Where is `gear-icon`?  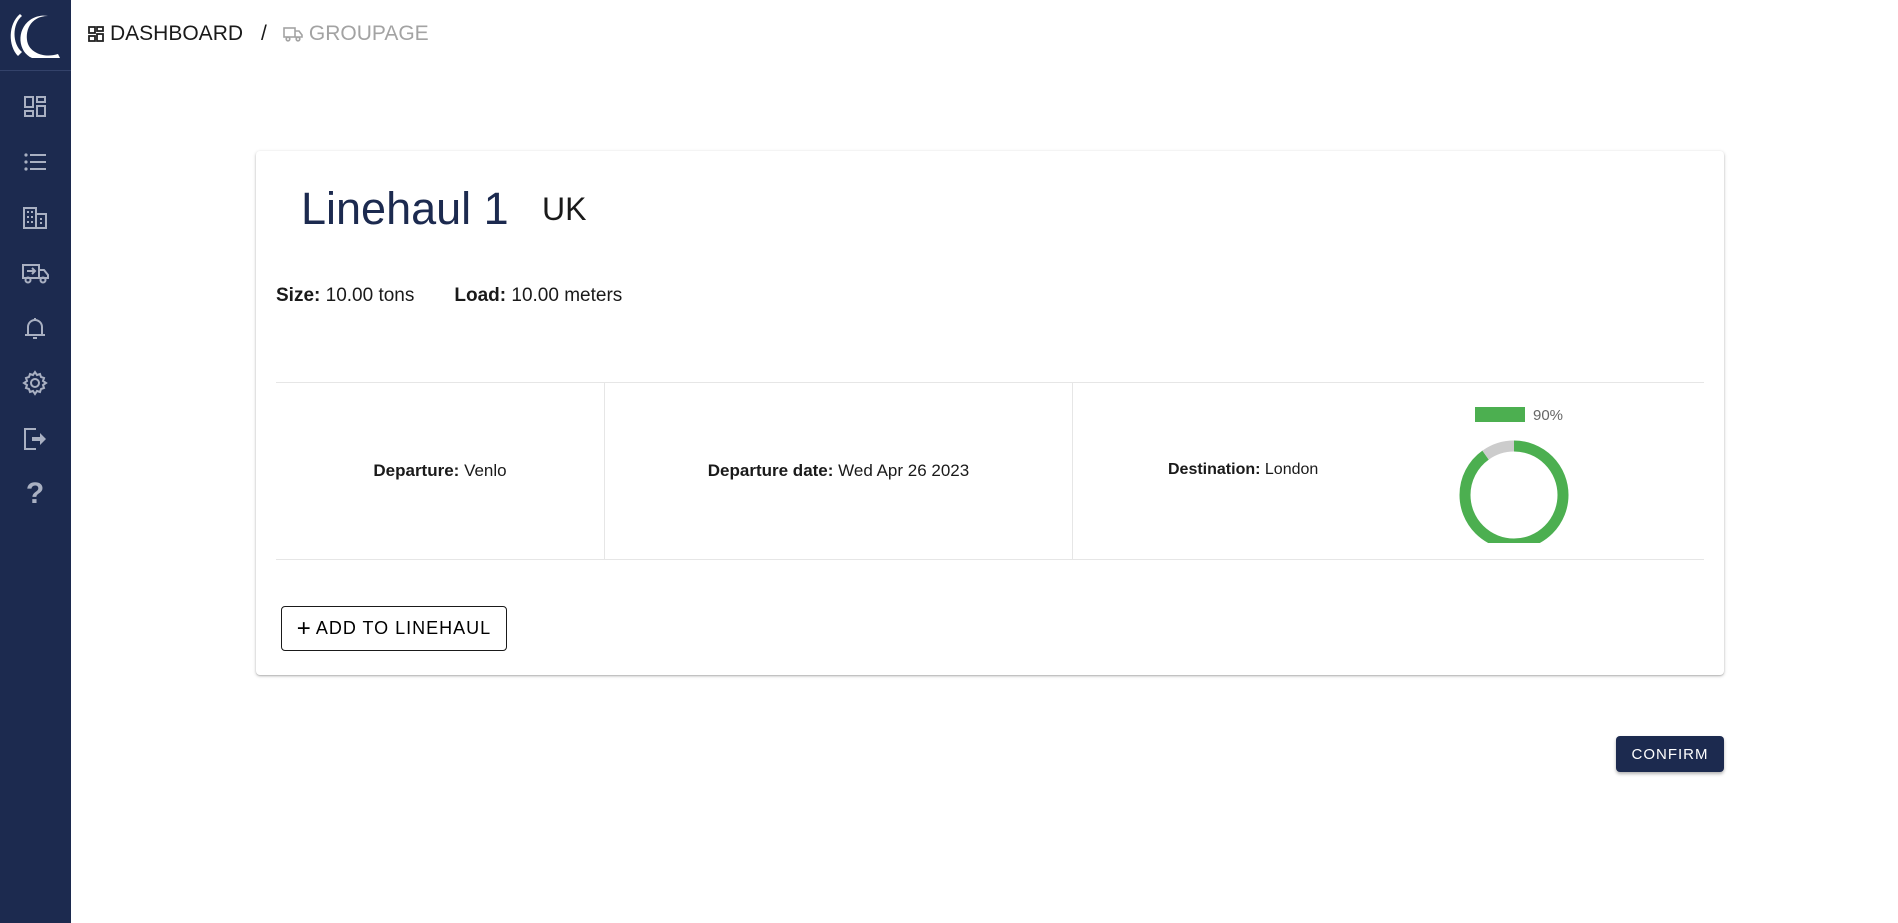 gear-icon is located at coordinates (35, 383).